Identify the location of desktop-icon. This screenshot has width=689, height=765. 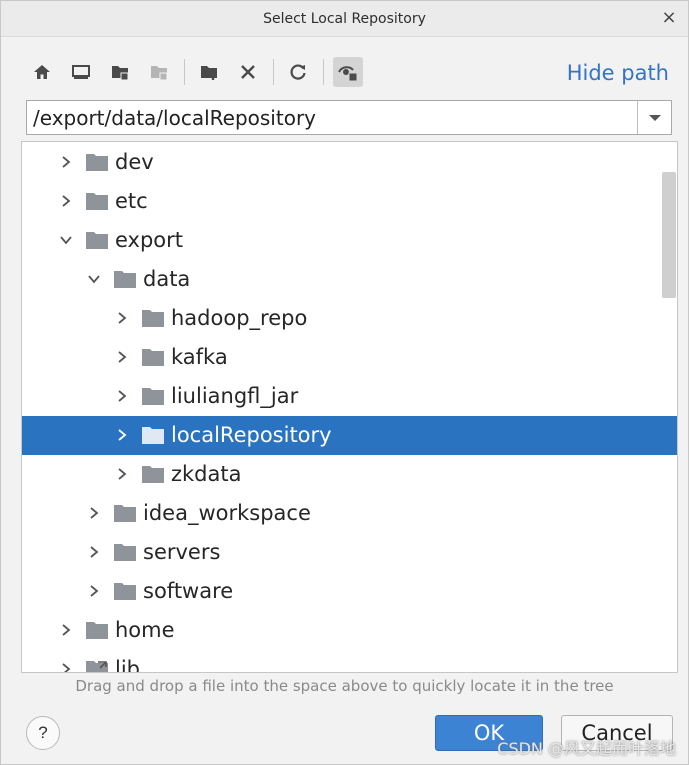
(81, 72).